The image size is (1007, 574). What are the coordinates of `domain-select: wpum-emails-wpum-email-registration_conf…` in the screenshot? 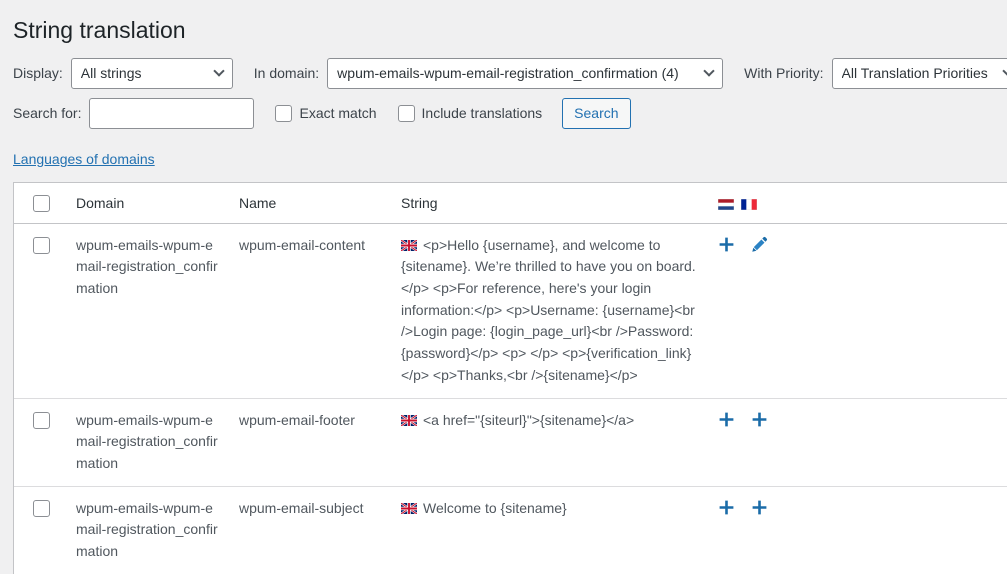 It's located at (525, 73).